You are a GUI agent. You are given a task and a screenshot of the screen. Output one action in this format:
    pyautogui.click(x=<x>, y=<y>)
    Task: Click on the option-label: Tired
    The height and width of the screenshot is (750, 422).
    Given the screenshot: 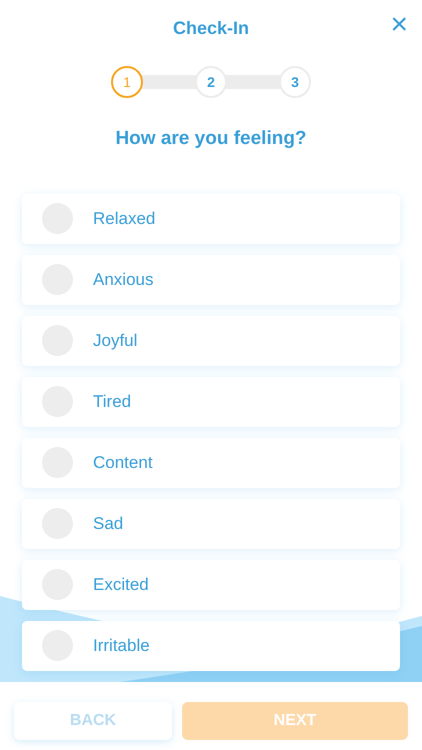 What is the action you would take?
    pyautogui.click(x=112, y=401)
    